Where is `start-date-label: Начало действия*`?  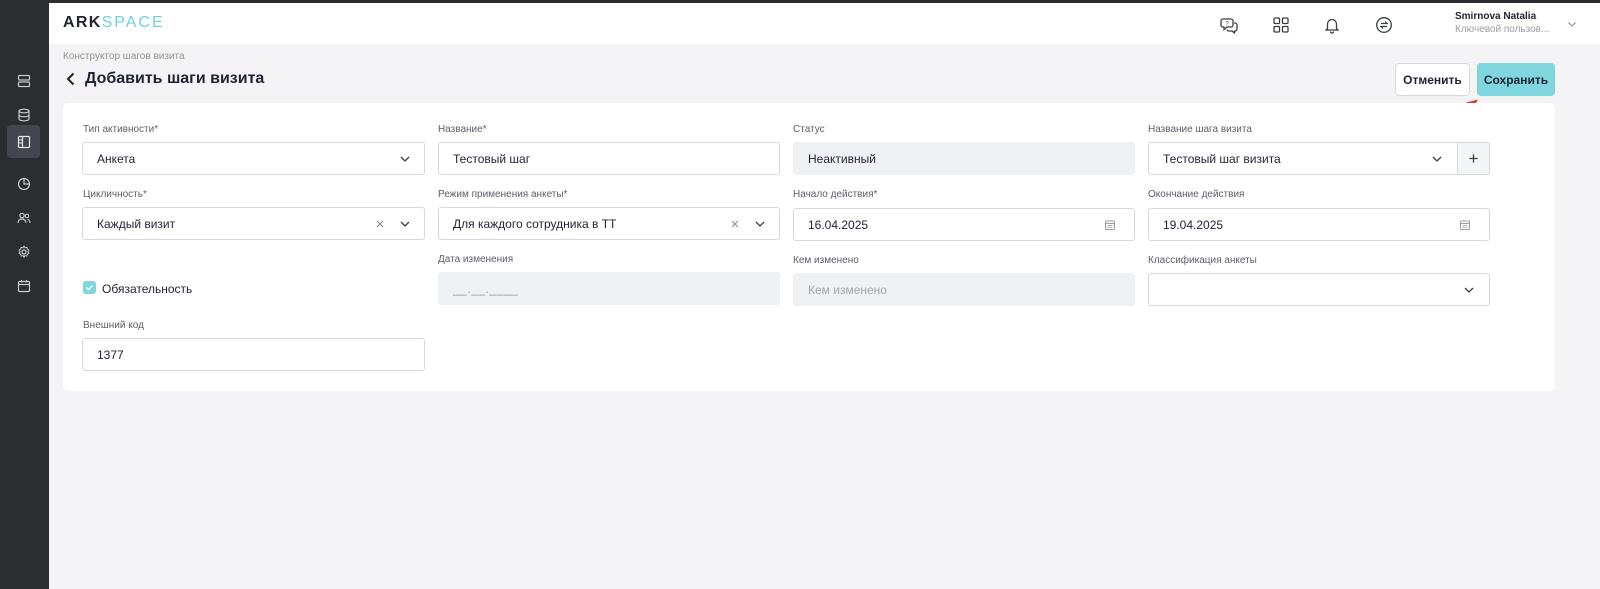 start-date-label: Начало действия* is located at coordinates (835, 194).